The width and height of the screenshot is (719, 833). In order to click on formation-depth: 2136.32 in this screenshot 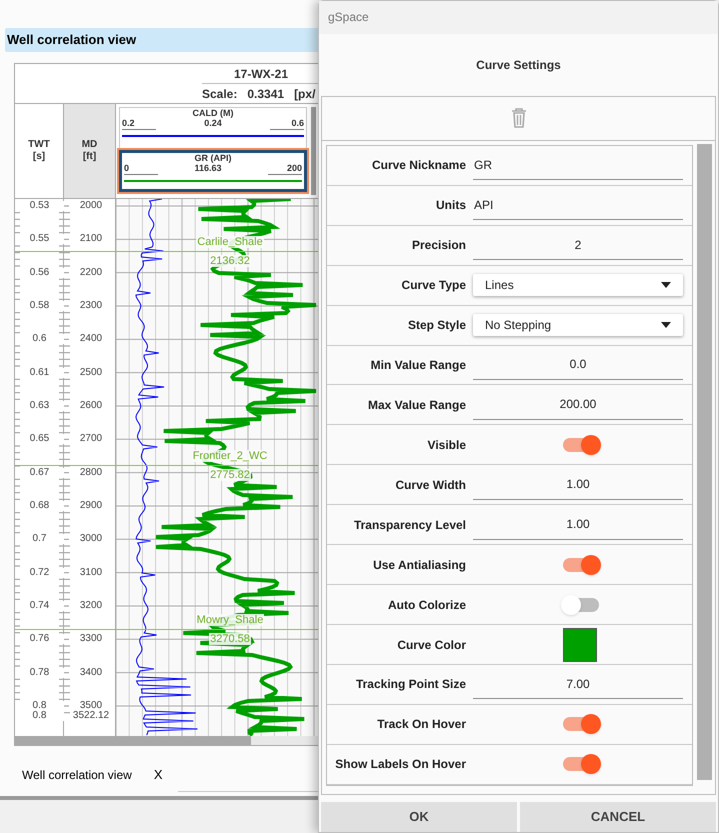, I will do `click(230, 261)`.